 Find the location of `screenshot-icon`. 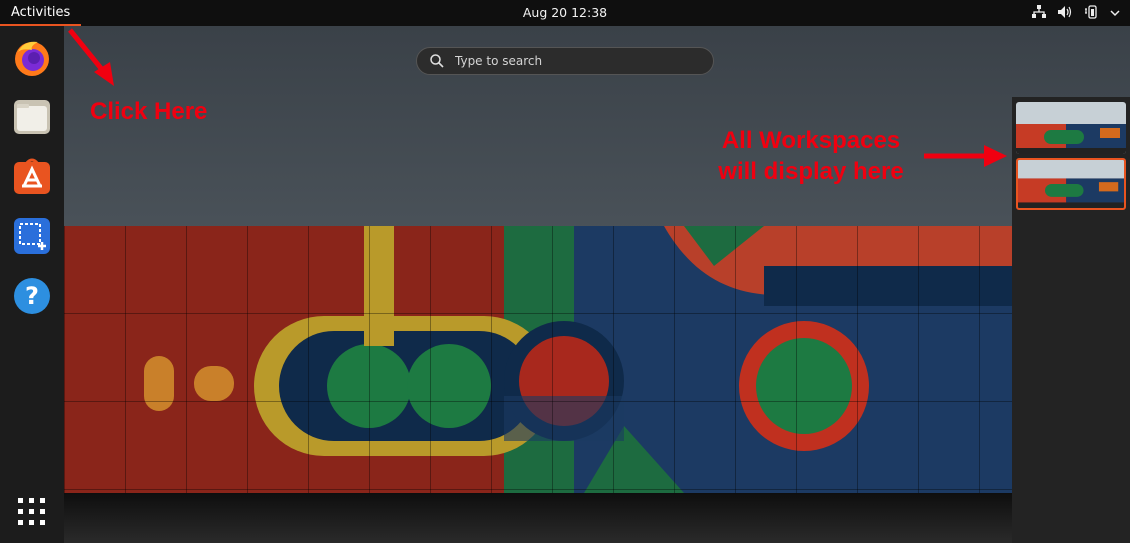

screenshot-icon is located at coordinates (32, 236).